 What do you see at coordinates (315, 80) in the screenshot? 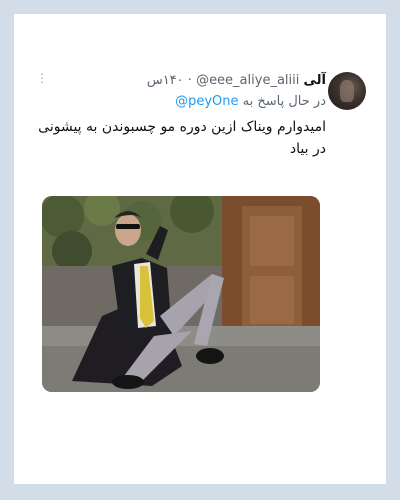
I see `display-name: آلی` at bounding box center [315, 80].